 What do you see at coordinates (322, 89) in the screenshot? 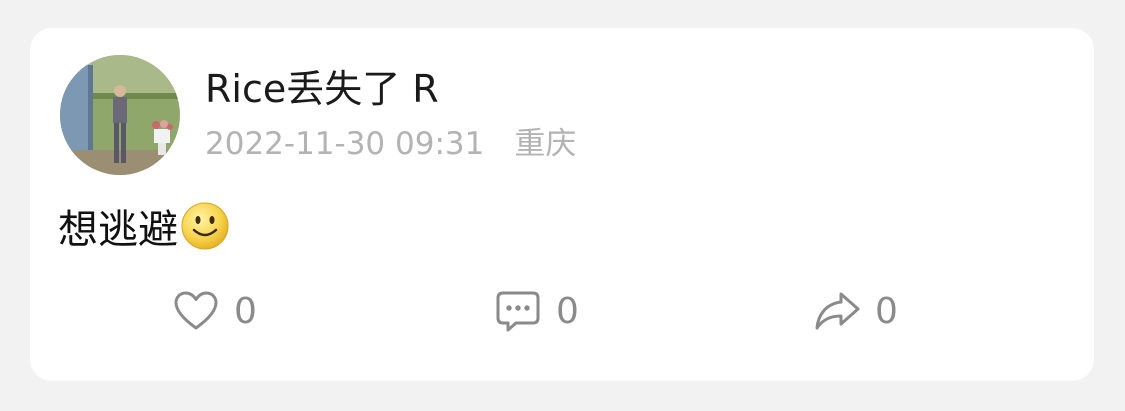
I see `author-name: Rice丢失了 R` at bounding box center [322, 89].